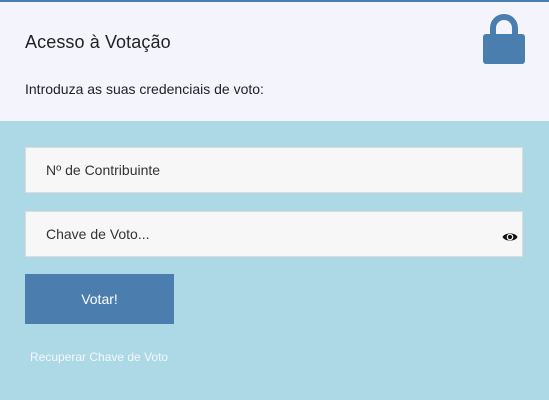 Image resolution: width=549 pixels, height=400 pixels. I want to click on taxpayer-number-input, so click(274, 170).